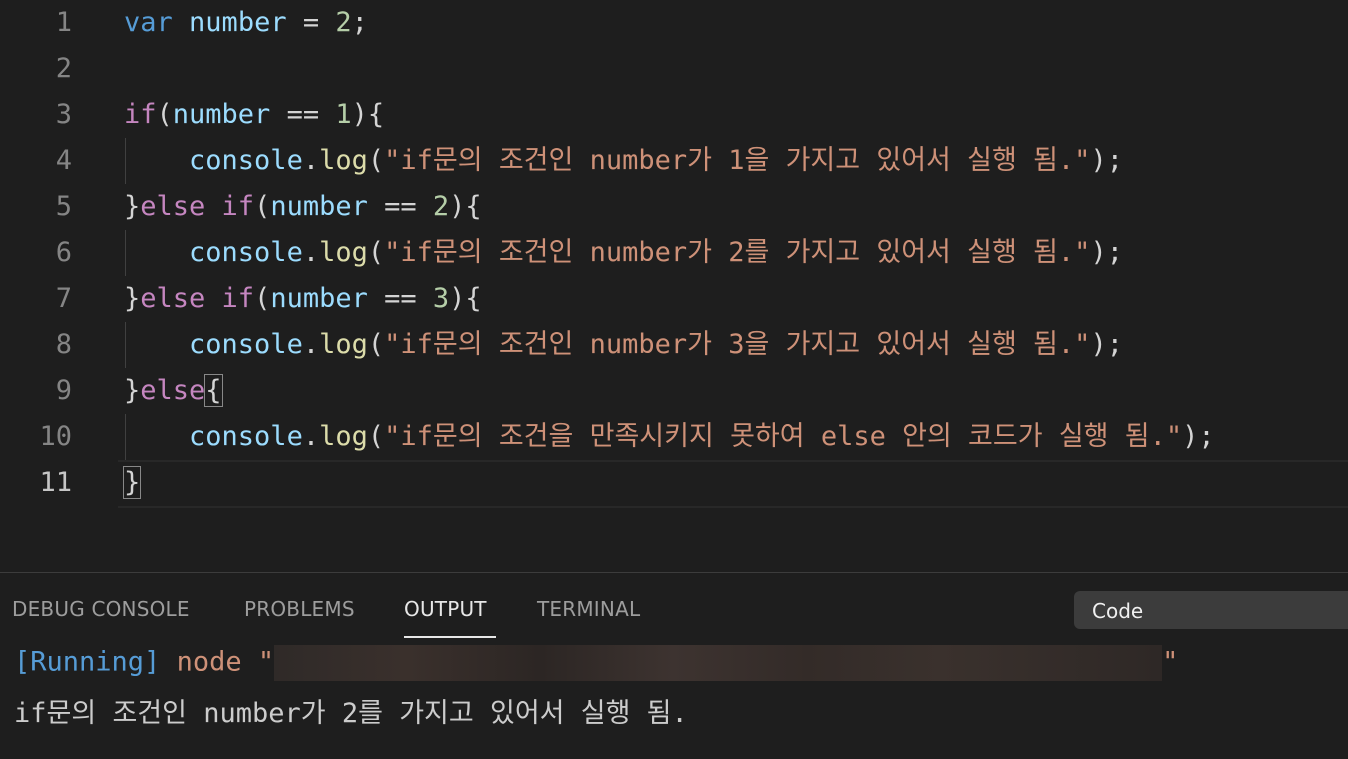 This screenshot has height=759, width=1348. What do you see at coordinates (217, 662) in the screenshot?
I see `node-command: node "` at bounding box center [217, 662].